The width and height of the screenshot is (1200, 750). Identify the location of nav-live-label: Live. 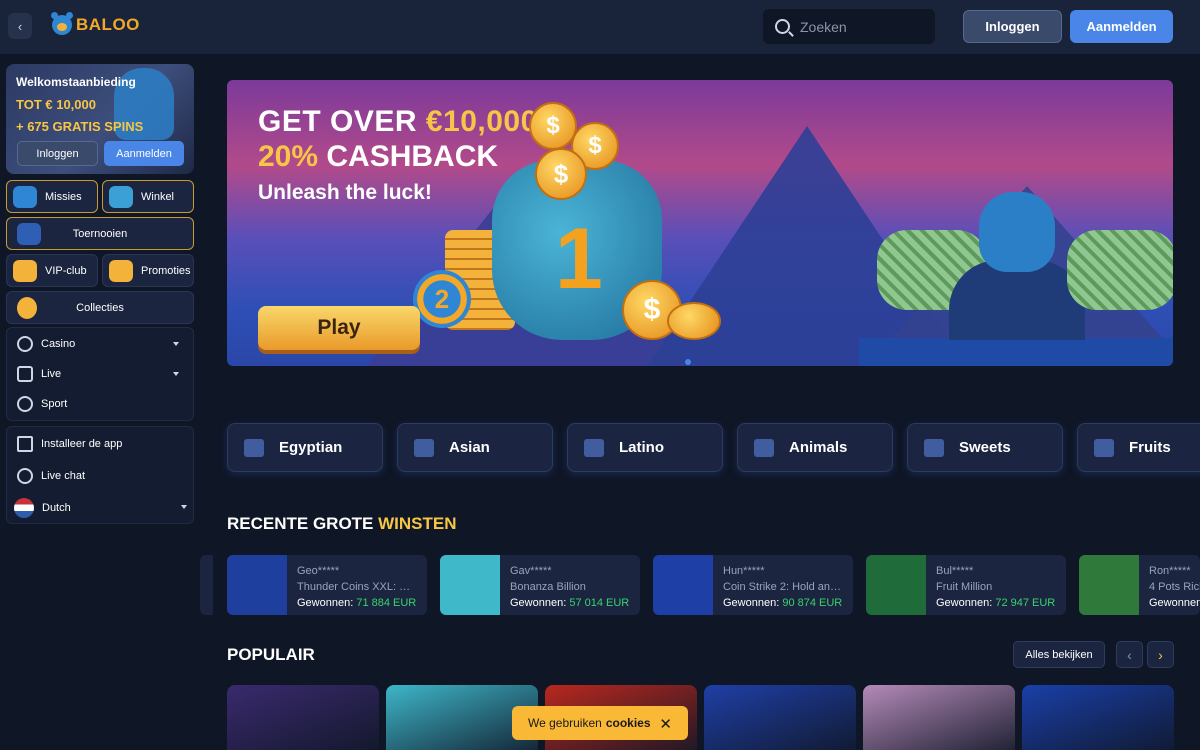
(51, 374).